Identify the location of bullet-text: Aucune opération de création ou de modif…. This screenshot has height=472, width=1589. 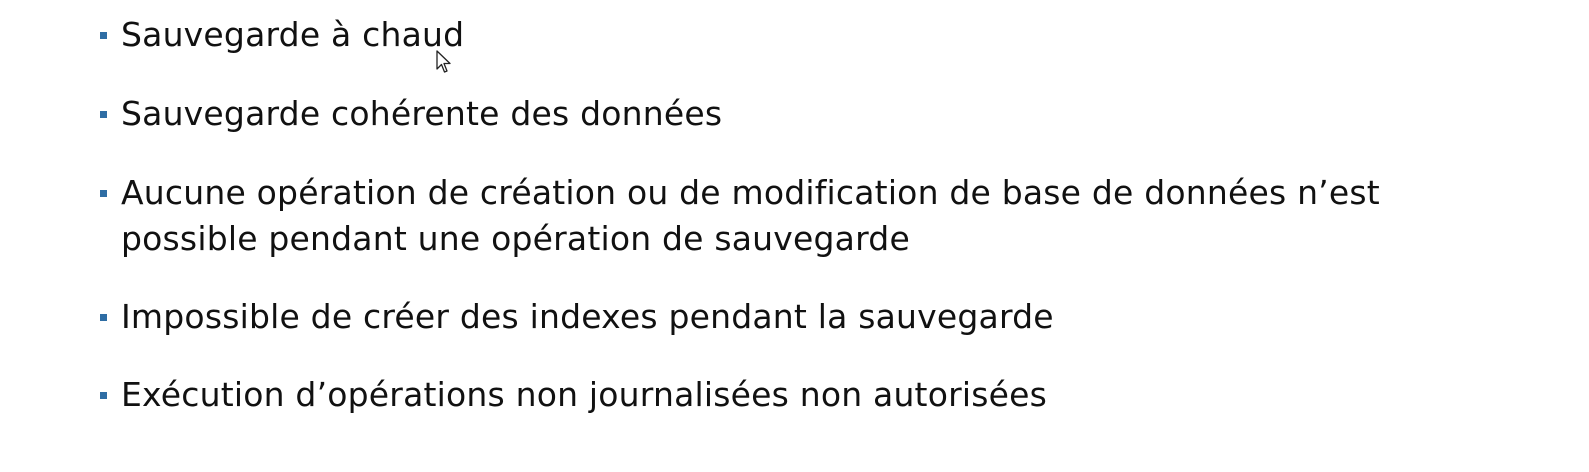
(750, 215).